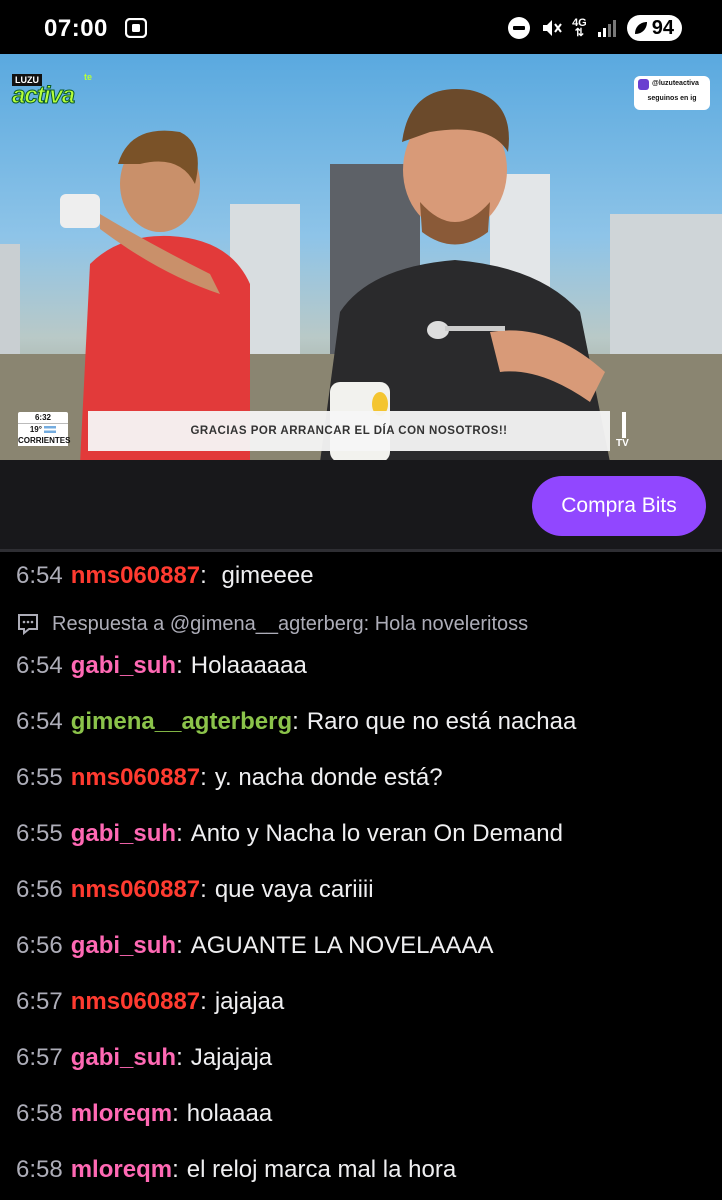 This screenshot has height=1200, width=722. What do you see at coordinates (662, 27) in the screenshot?
I see `battery-level: 94` at bounding box center [662, 27].